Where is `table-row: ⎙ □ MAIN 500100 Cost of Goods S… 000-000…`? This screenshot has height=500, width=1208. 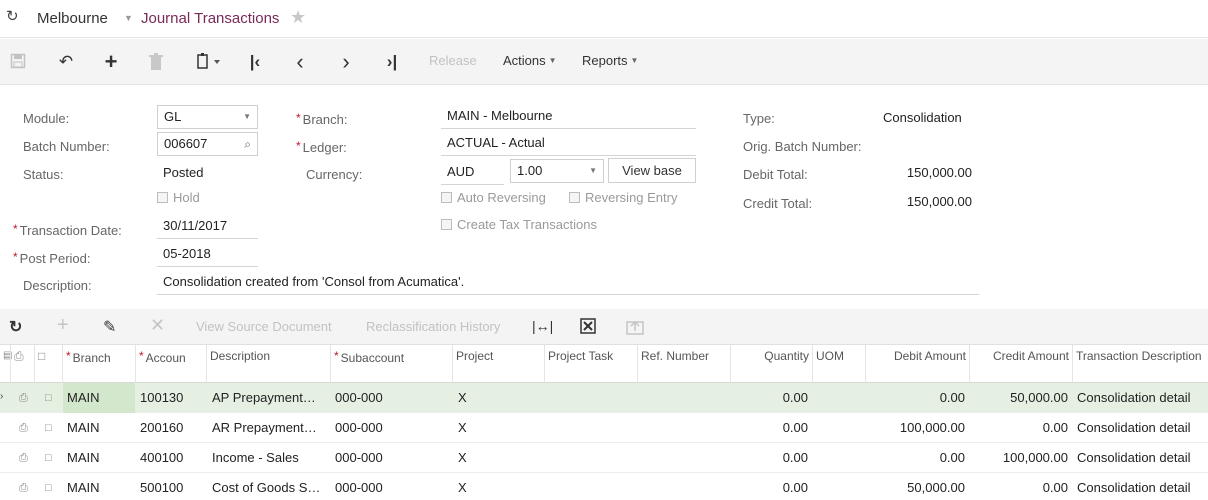
table-row: ⎙ □ MAIN 500100 Cost of Goods S… 000-000… is located at coordinates (604, 486).